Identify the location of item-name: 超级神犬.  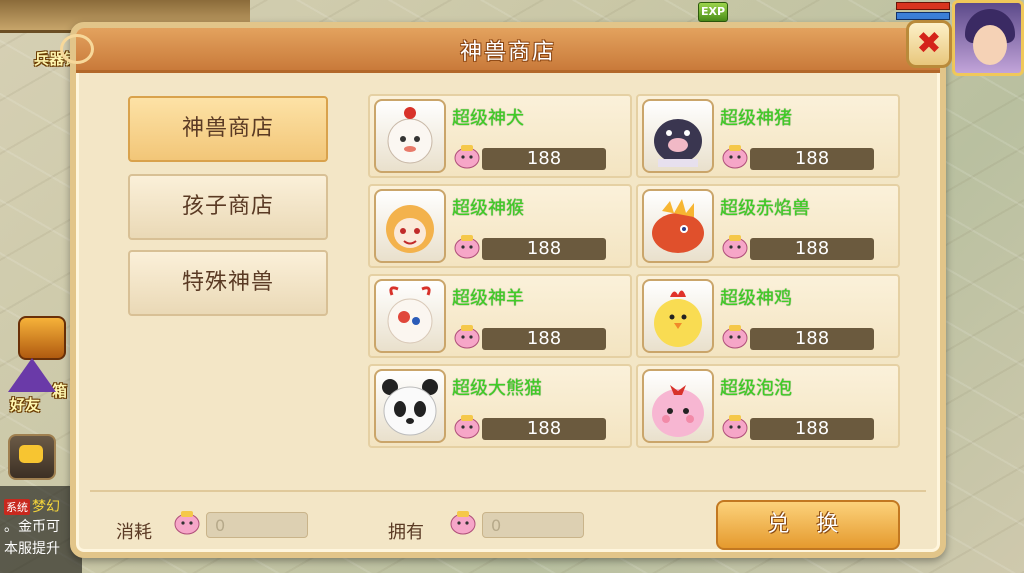
(488, 118).